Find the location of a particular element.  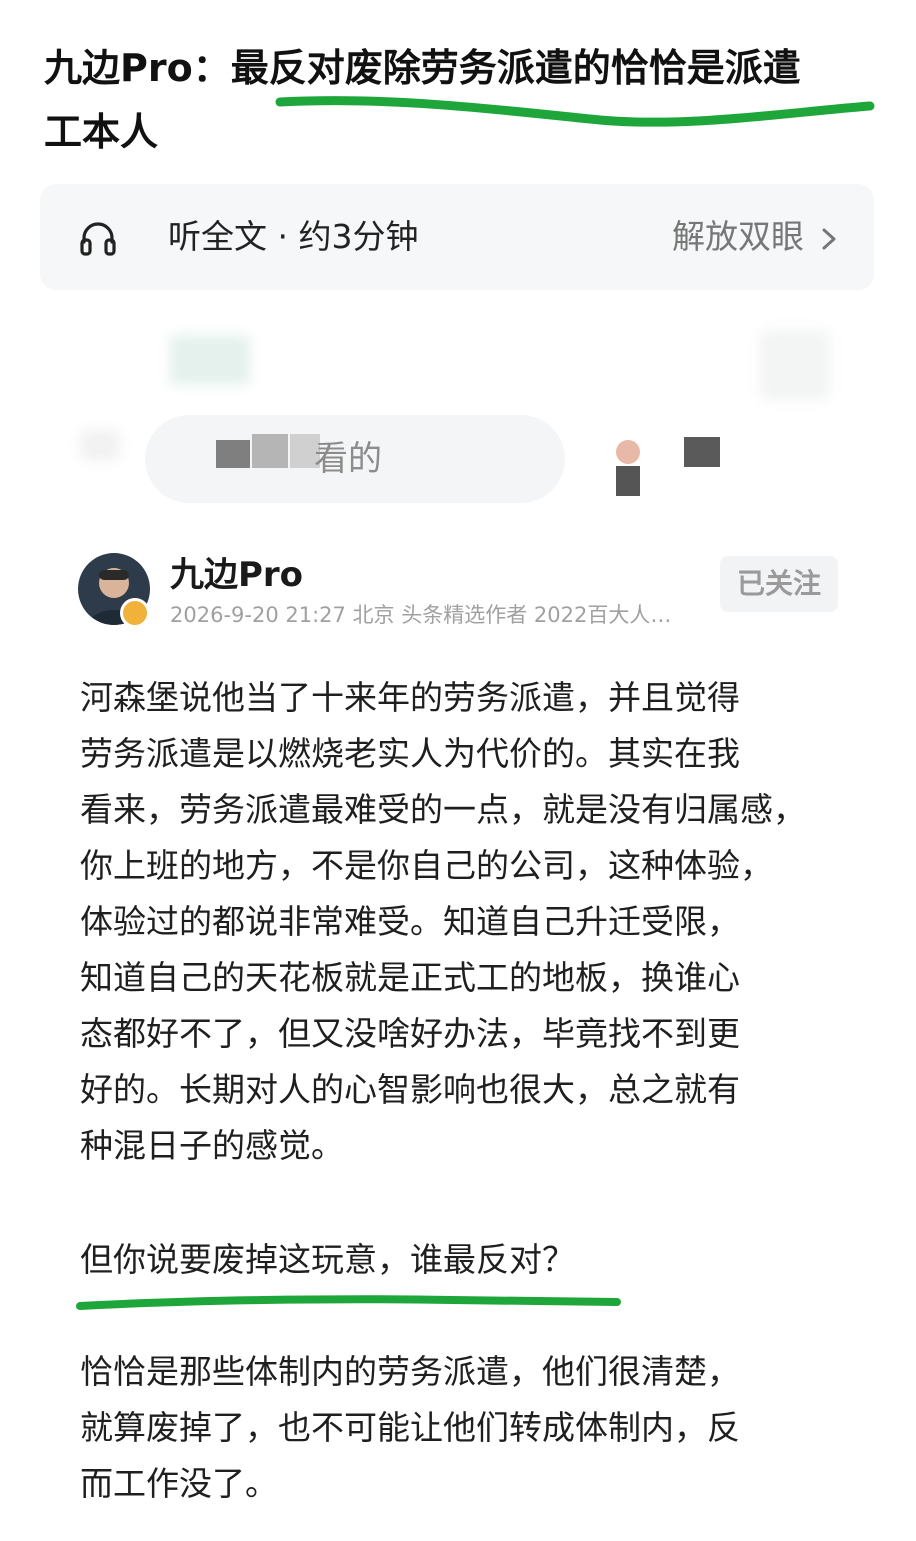

paragraph-line: 就算废掉了，也不可能让他们转成体制内，反 is located at coordinates (410, 1427).